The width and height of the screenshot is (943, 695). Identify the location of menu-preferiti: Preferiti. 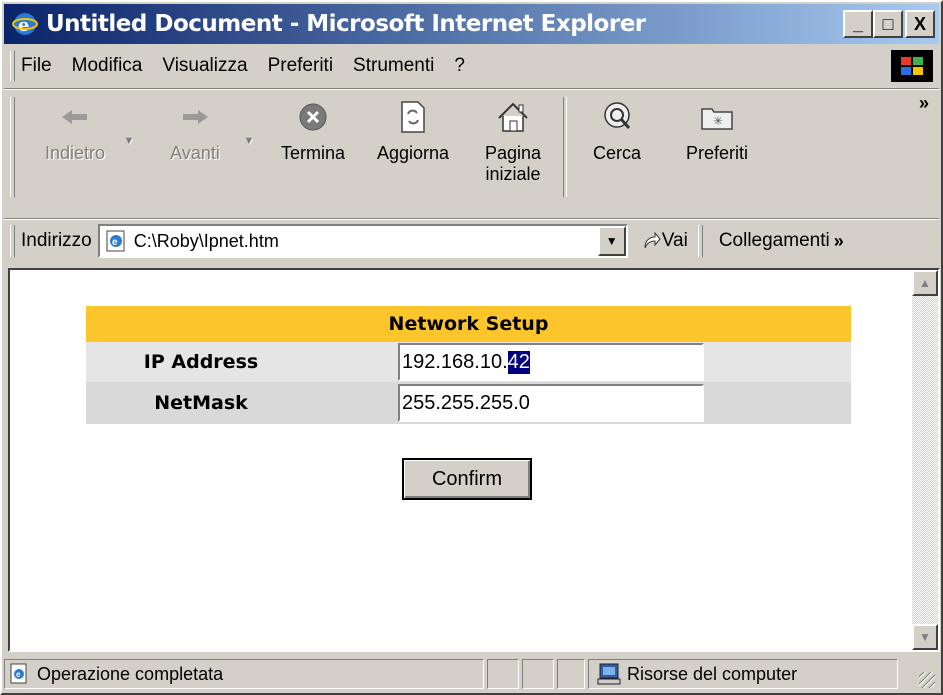
(300, 66).